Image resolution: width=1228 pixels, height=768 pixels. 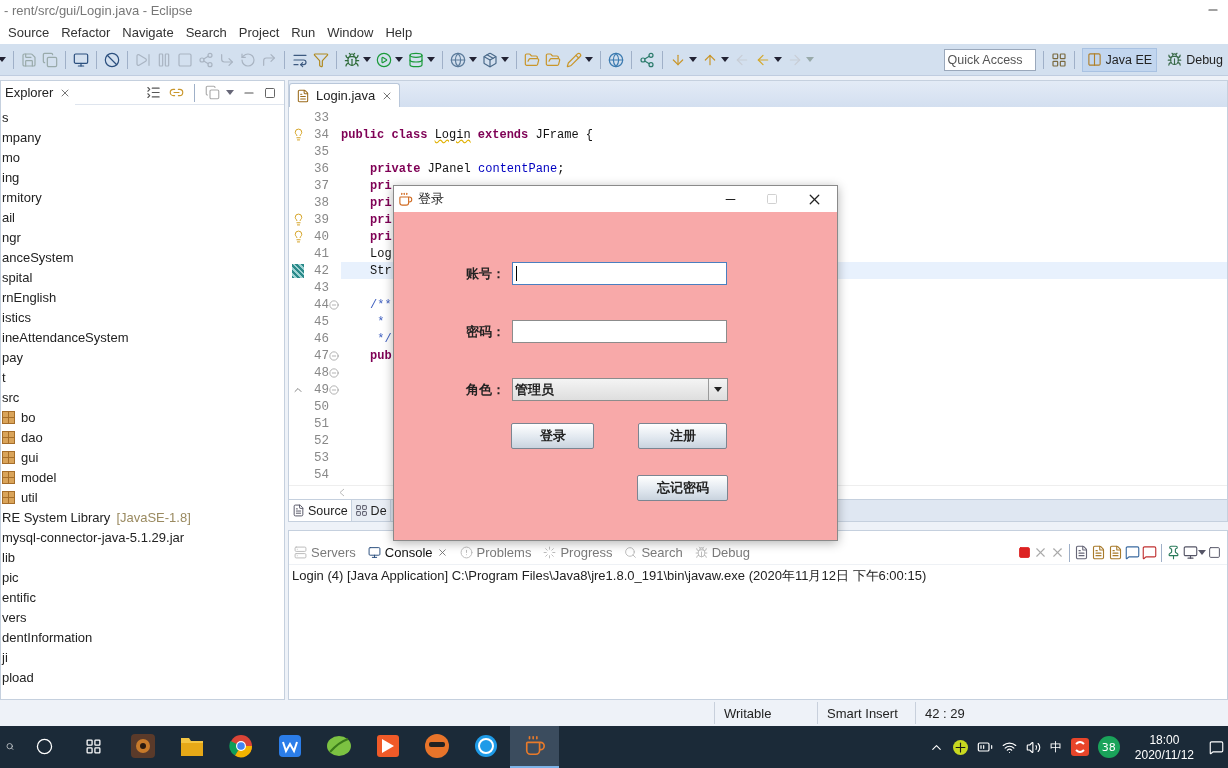 I want to click on tree-item: pload, so click(x=18, y=677).